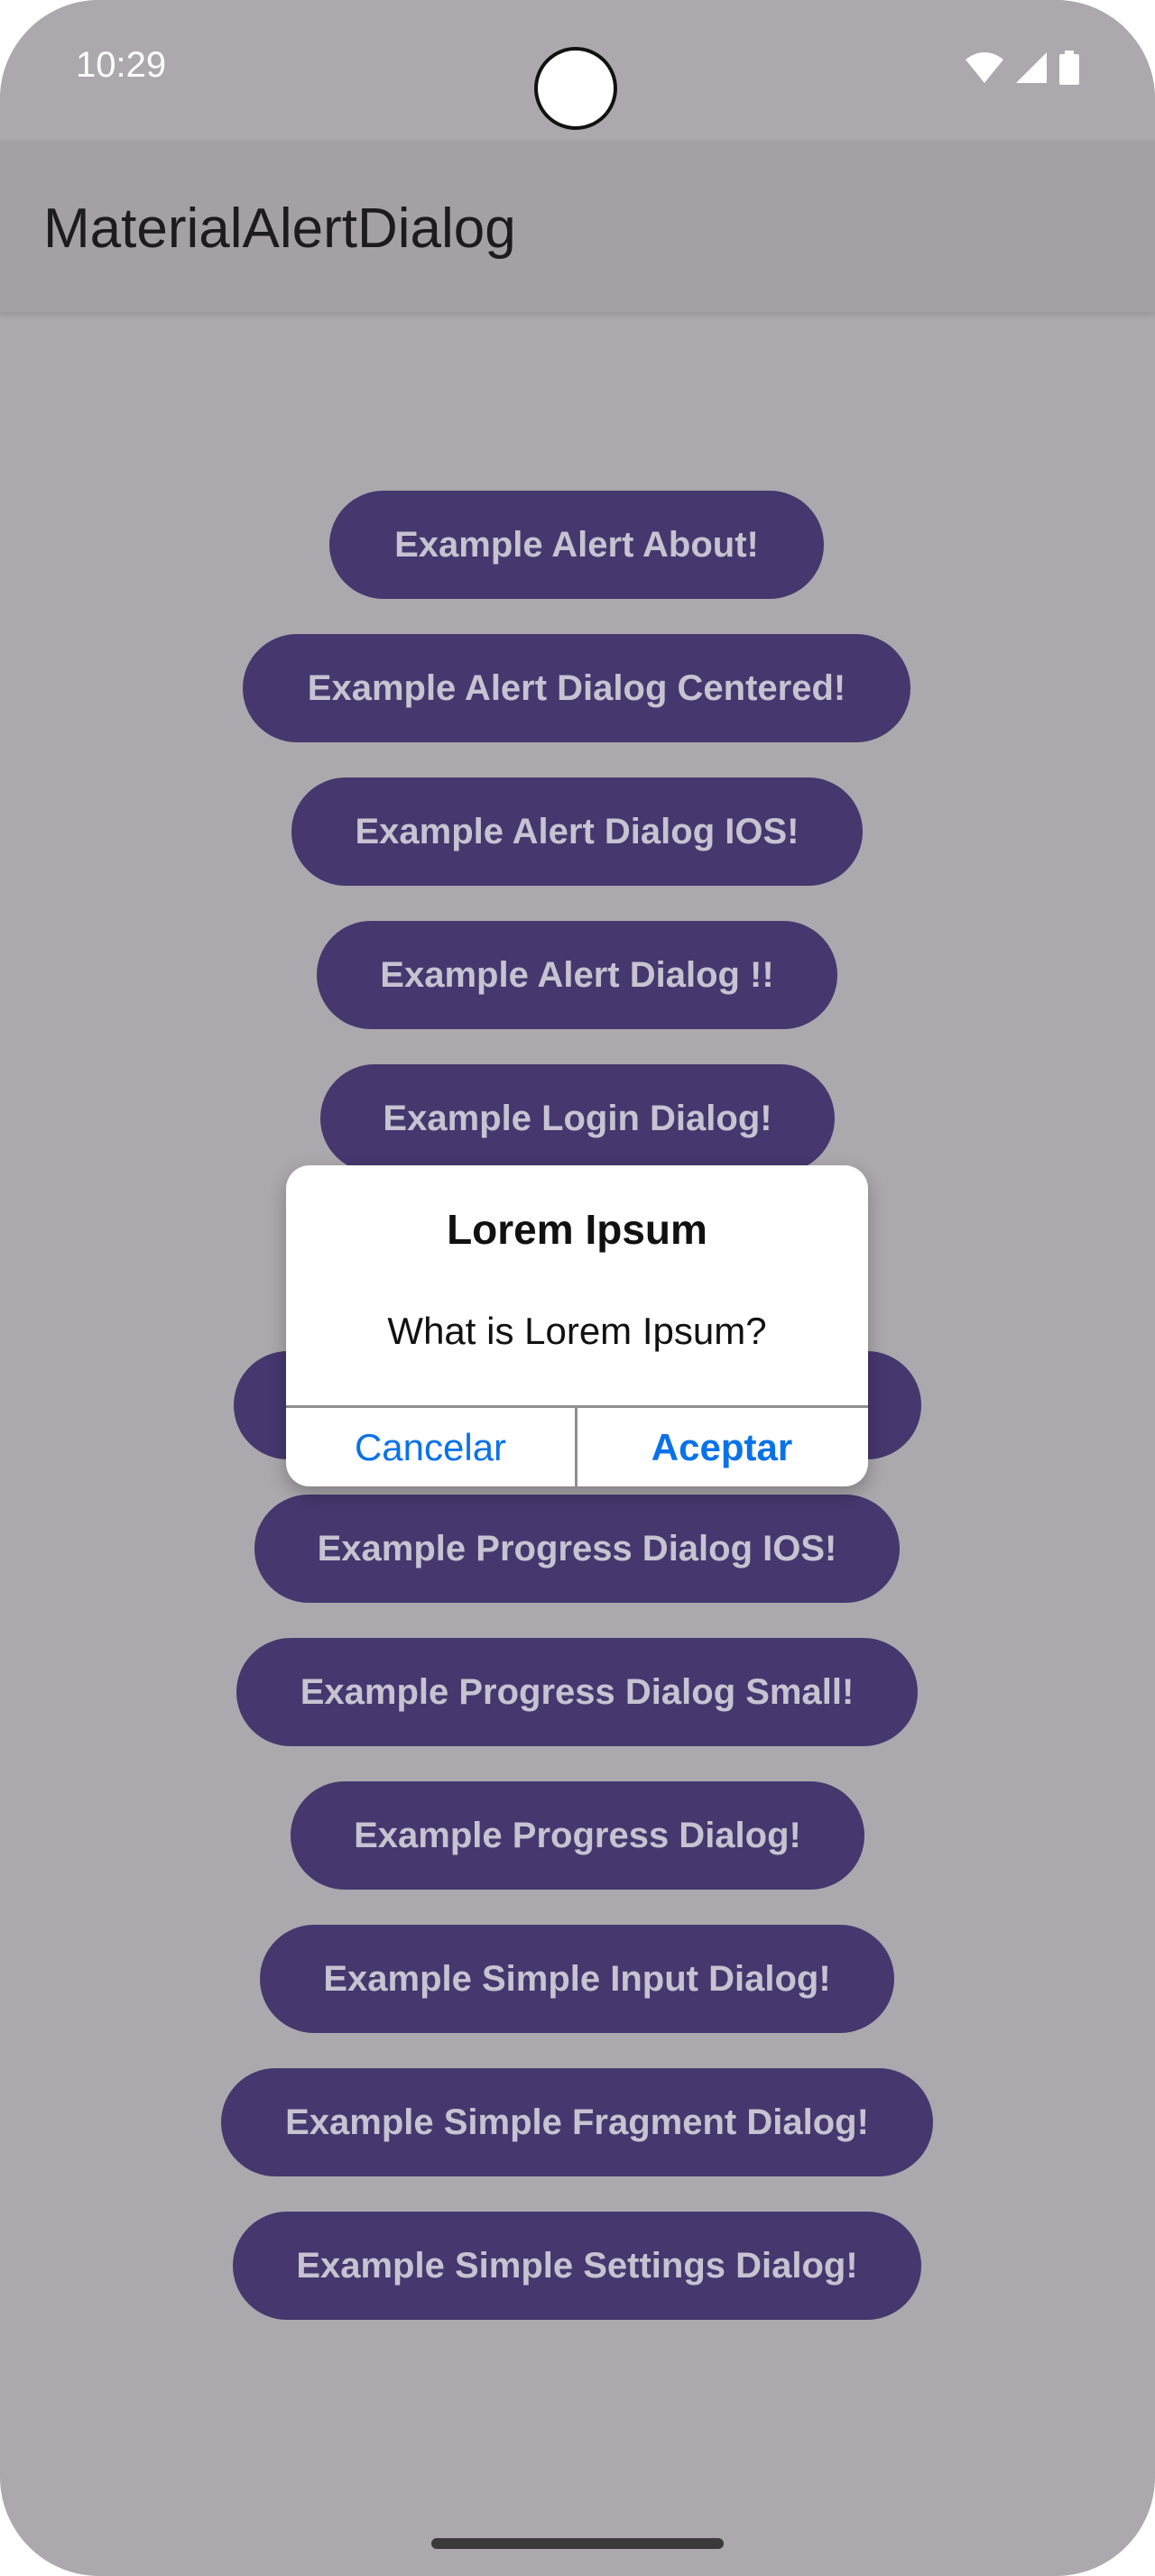  I want to click on example-simple-fragment-dialog-button: Example Simple Fragment Dialog!, so click(577, 2122).